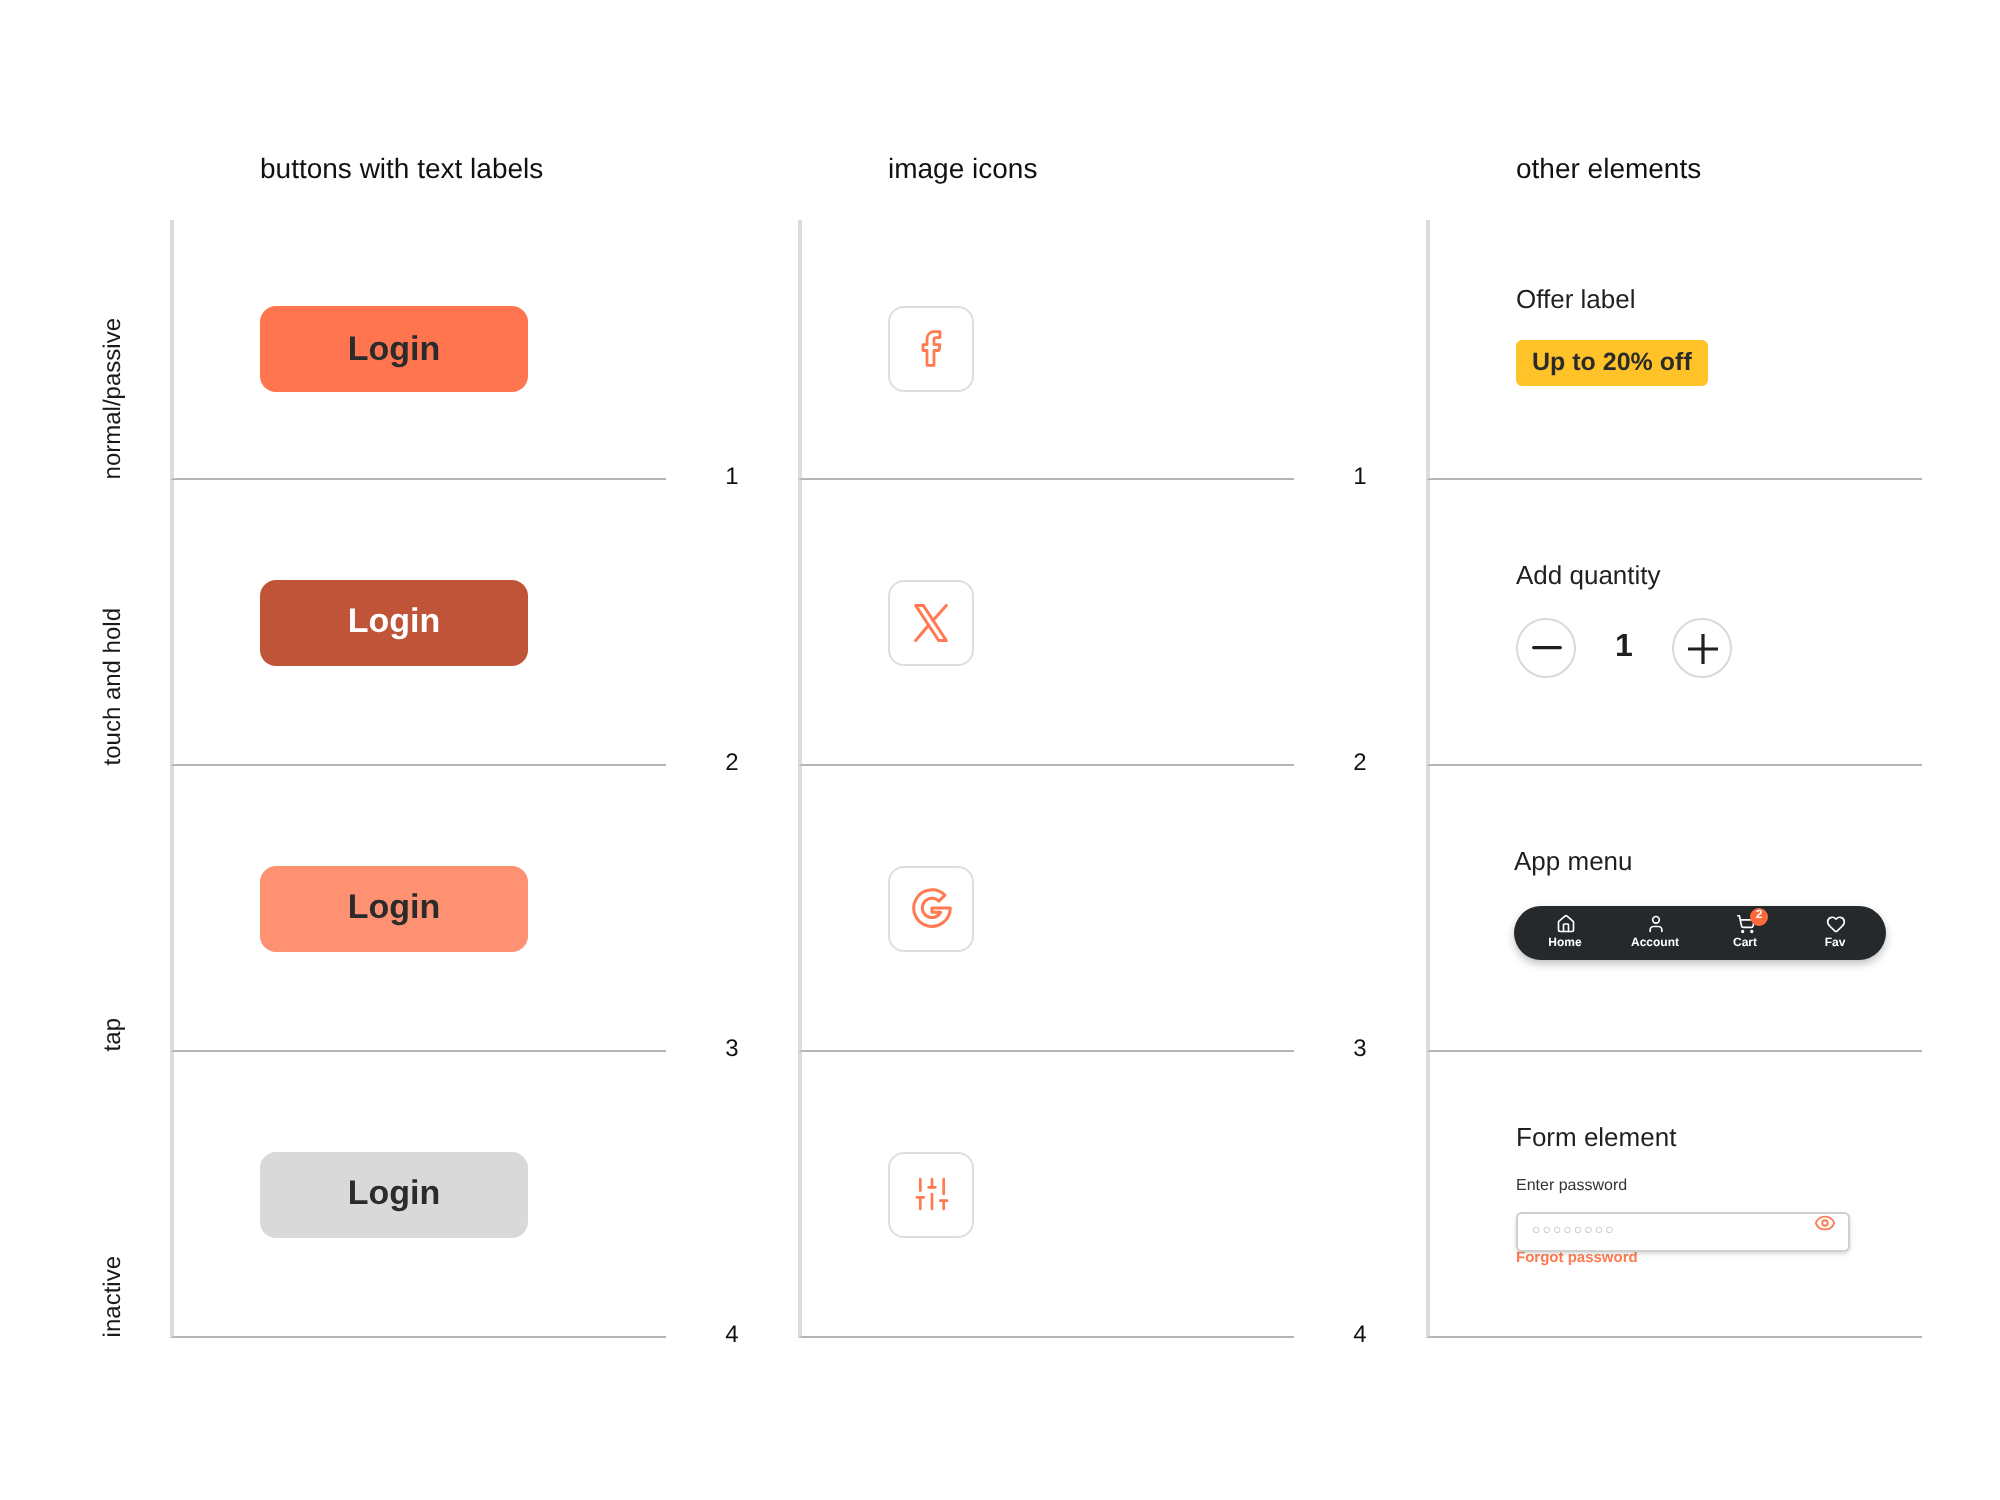 This screenshot has height=1500, width=2000. I want to click on f-logo-icon, so click(931, 349).